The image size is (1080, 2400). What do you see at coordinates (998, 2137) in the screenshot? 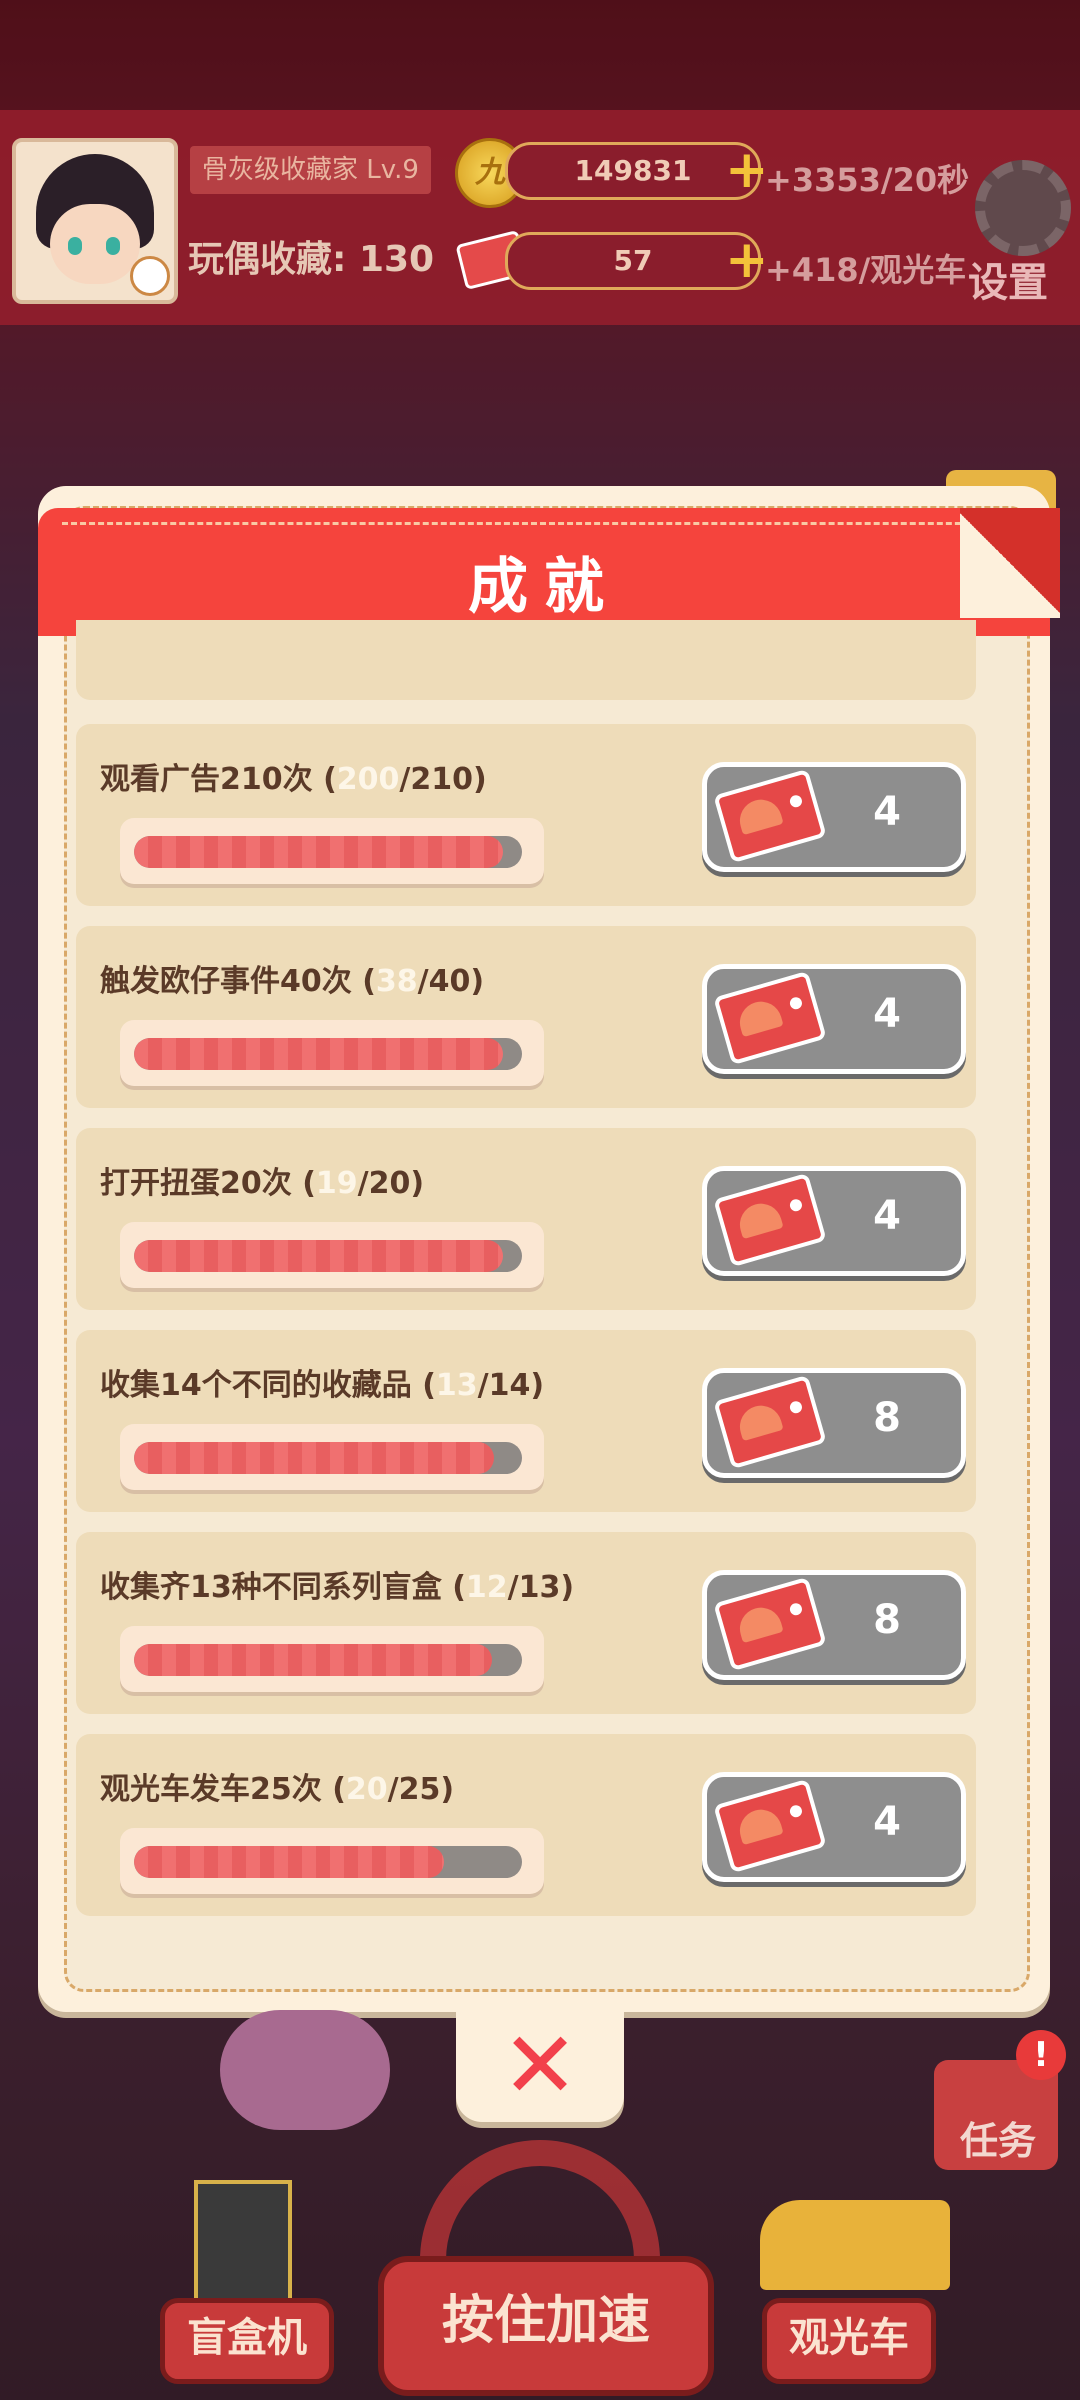
I see `task-label: 任务` at bounding box center [998, 2137].